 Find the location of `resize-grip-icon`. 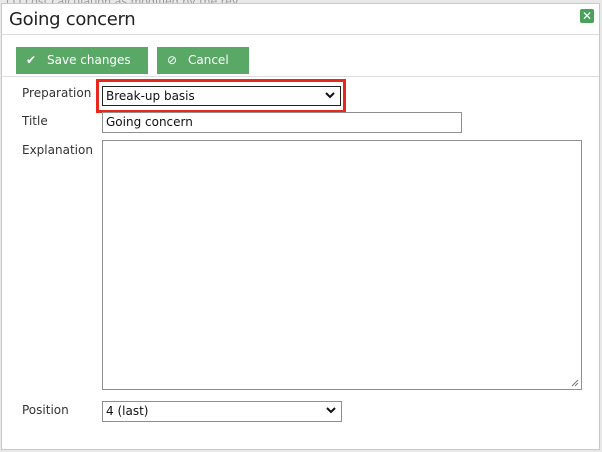

resize-grip-icon is located at coordinates (574, 382).